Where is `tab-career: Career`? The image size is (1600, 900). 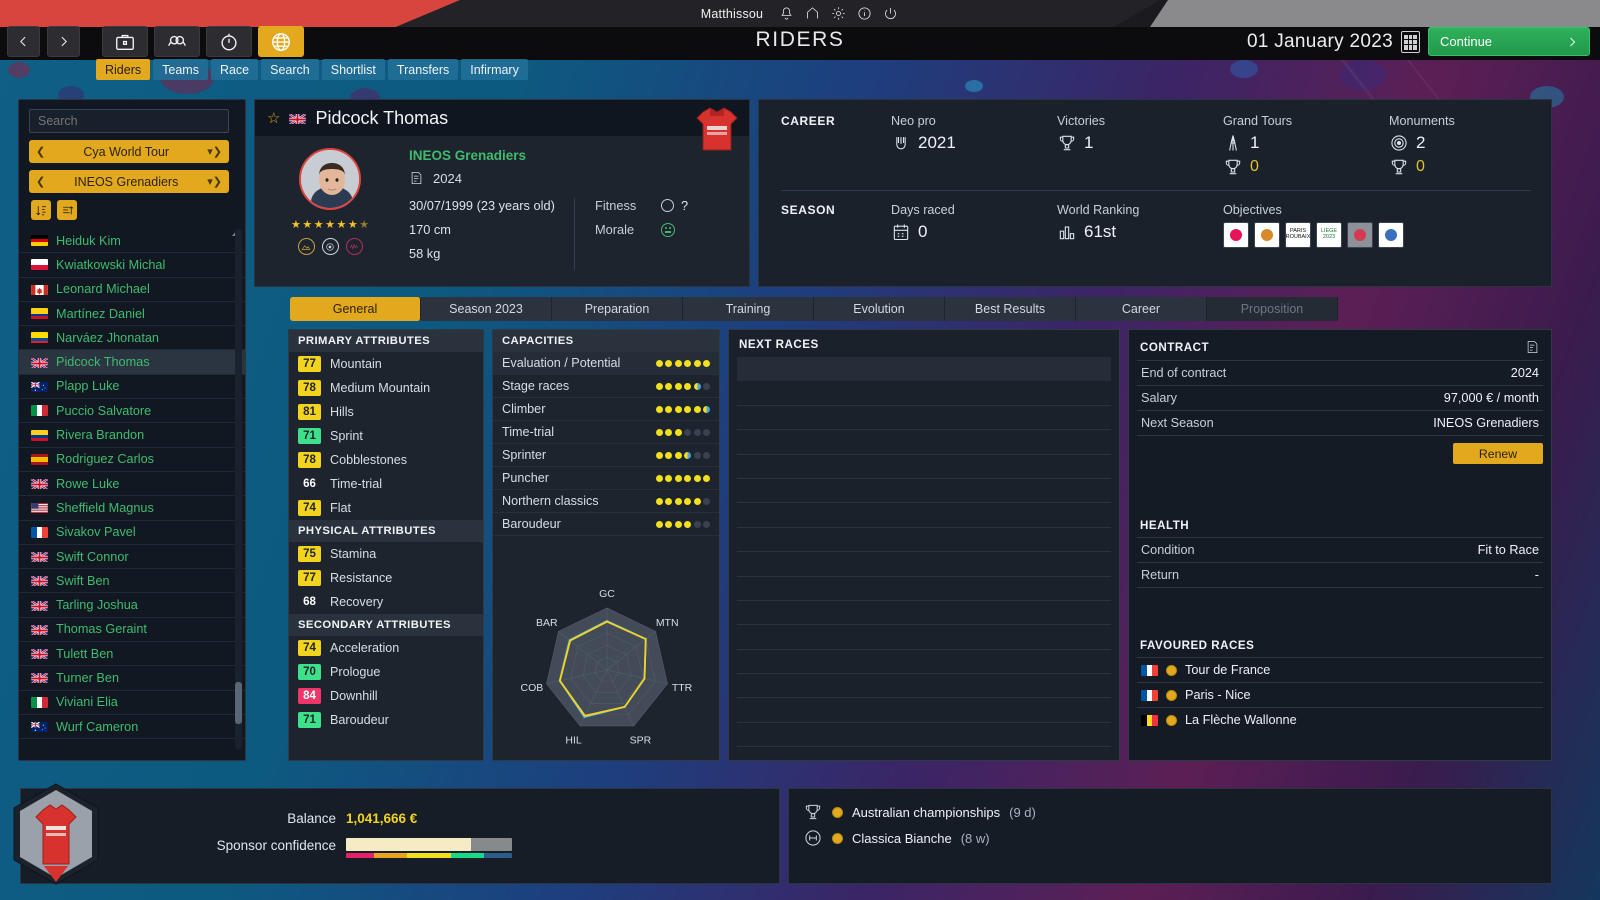 tab-career: Career is located at coordinates (1141, 309).